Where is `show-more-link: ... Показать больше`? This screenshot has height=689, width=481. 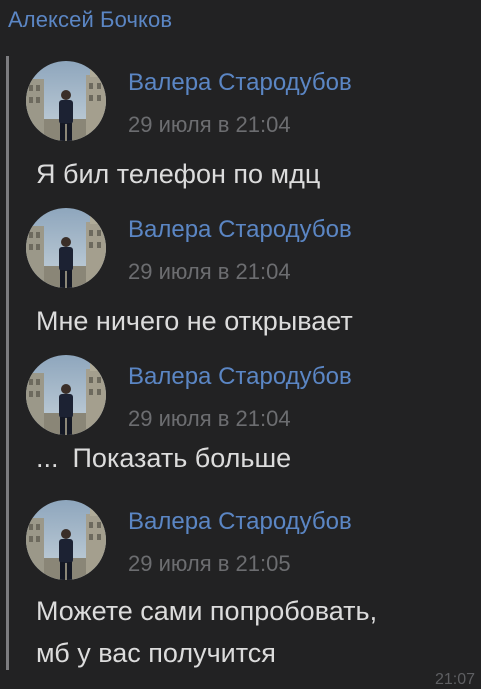
show-more-link: ... Показать больше is located at coordinates (163, 458).